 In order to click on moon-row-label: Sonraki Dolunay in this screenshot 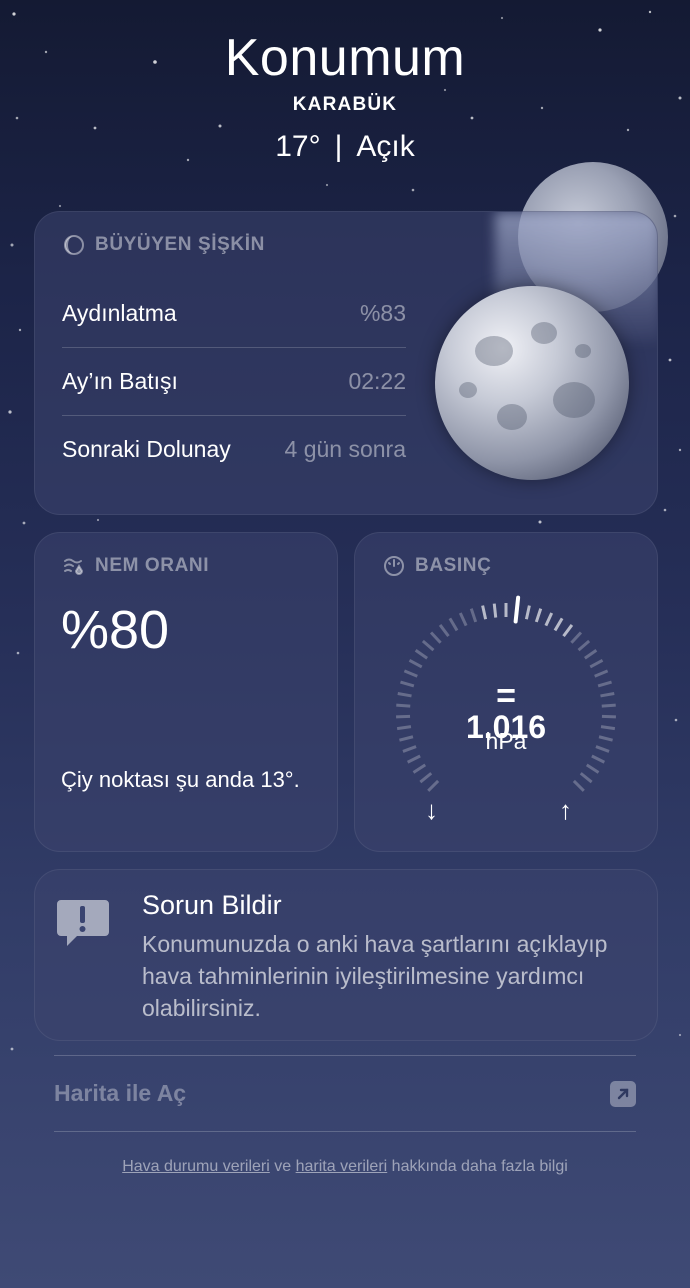, I will do `click(146, 449)`.